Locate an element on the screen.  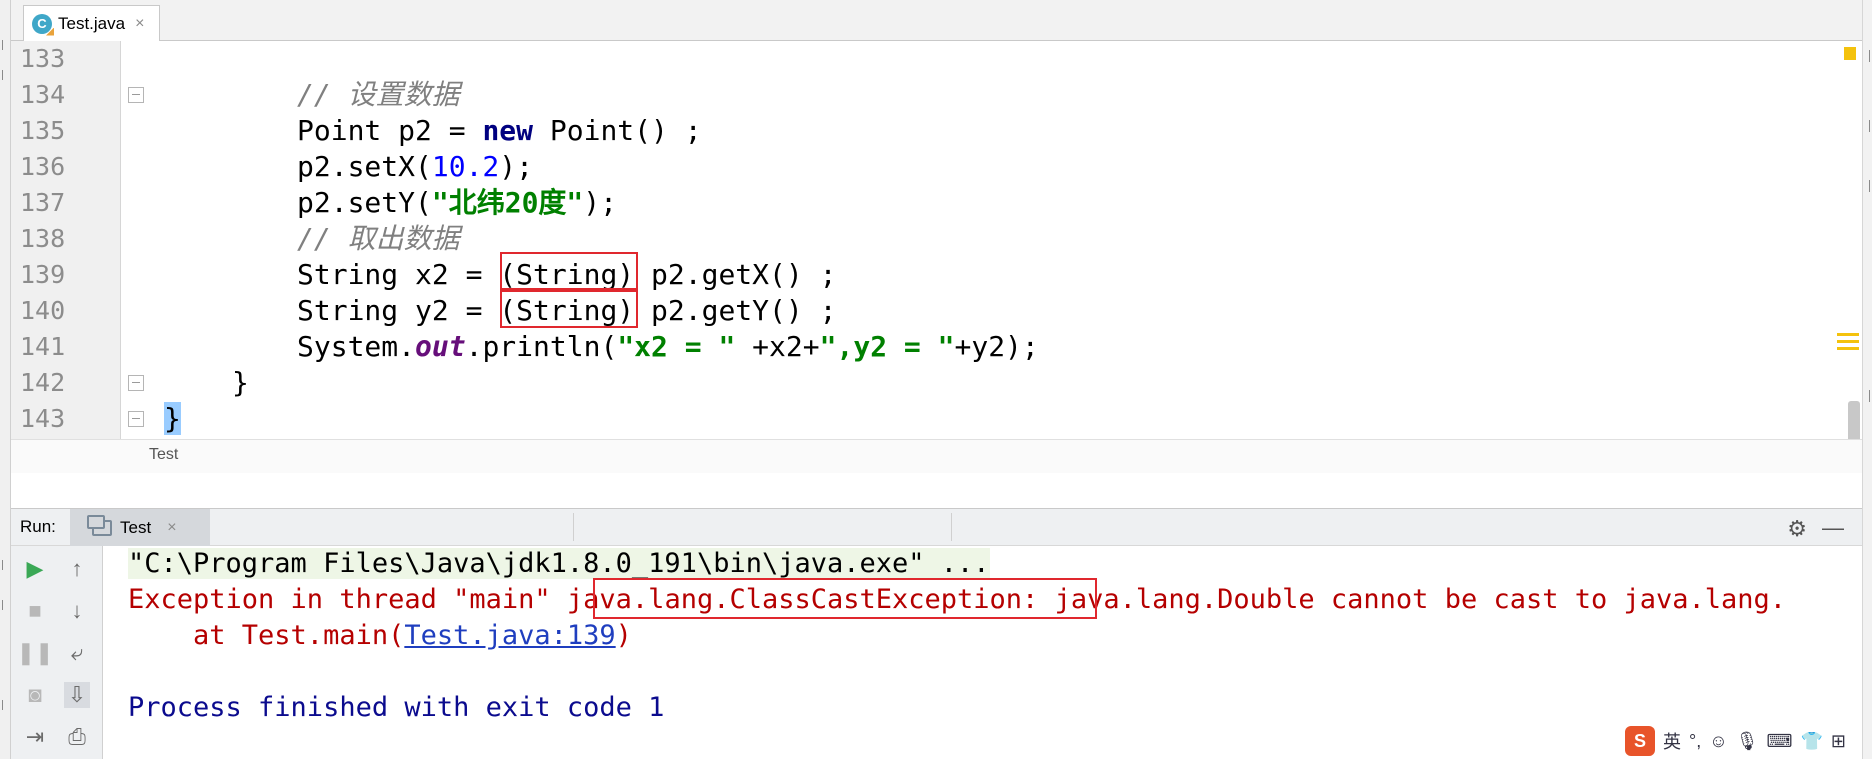
code-line-137: p2.setY("北纬20度"); is located at coordinates (457, 203).